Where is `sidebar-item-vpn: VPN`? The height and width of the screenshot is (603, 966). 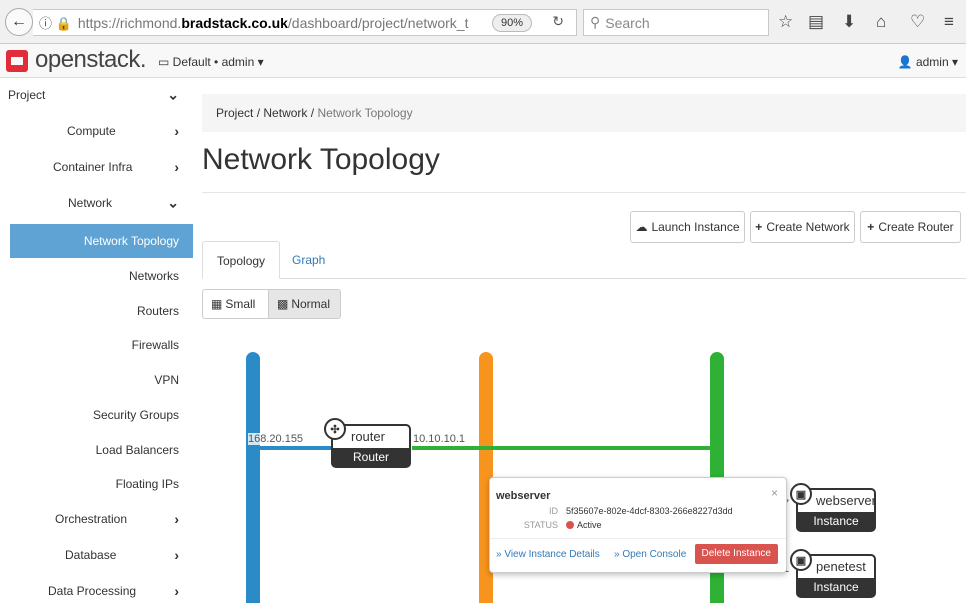
sidebar-item-vpn: VPN is located at coordinates (96, 380).